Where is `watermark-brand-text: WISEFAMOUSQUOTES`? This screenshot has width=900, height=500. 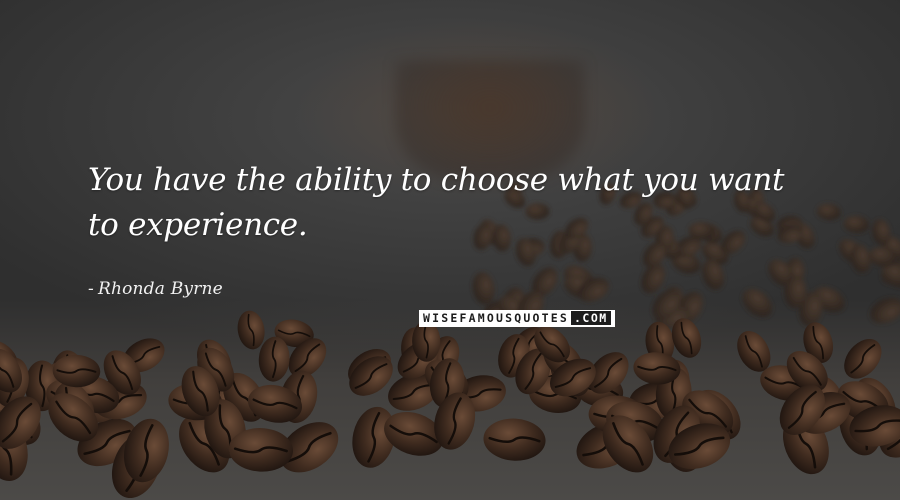 watermark-brand-text: WISEFAMOUSQUOTES is located at coordinates (496, 318).